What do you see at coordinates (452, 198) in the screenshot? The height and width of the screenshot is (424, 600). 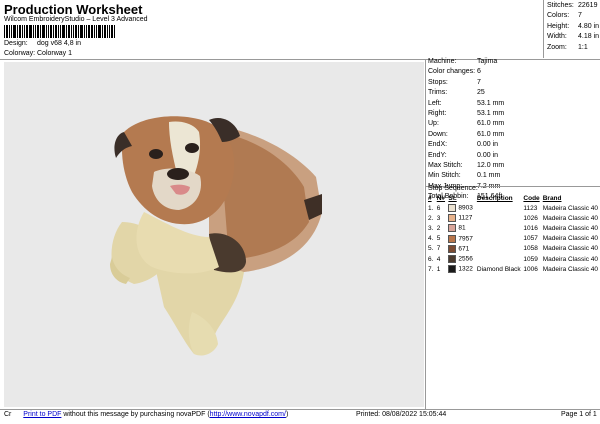 I see `col-header: St.` at bounding box center [452, 198].